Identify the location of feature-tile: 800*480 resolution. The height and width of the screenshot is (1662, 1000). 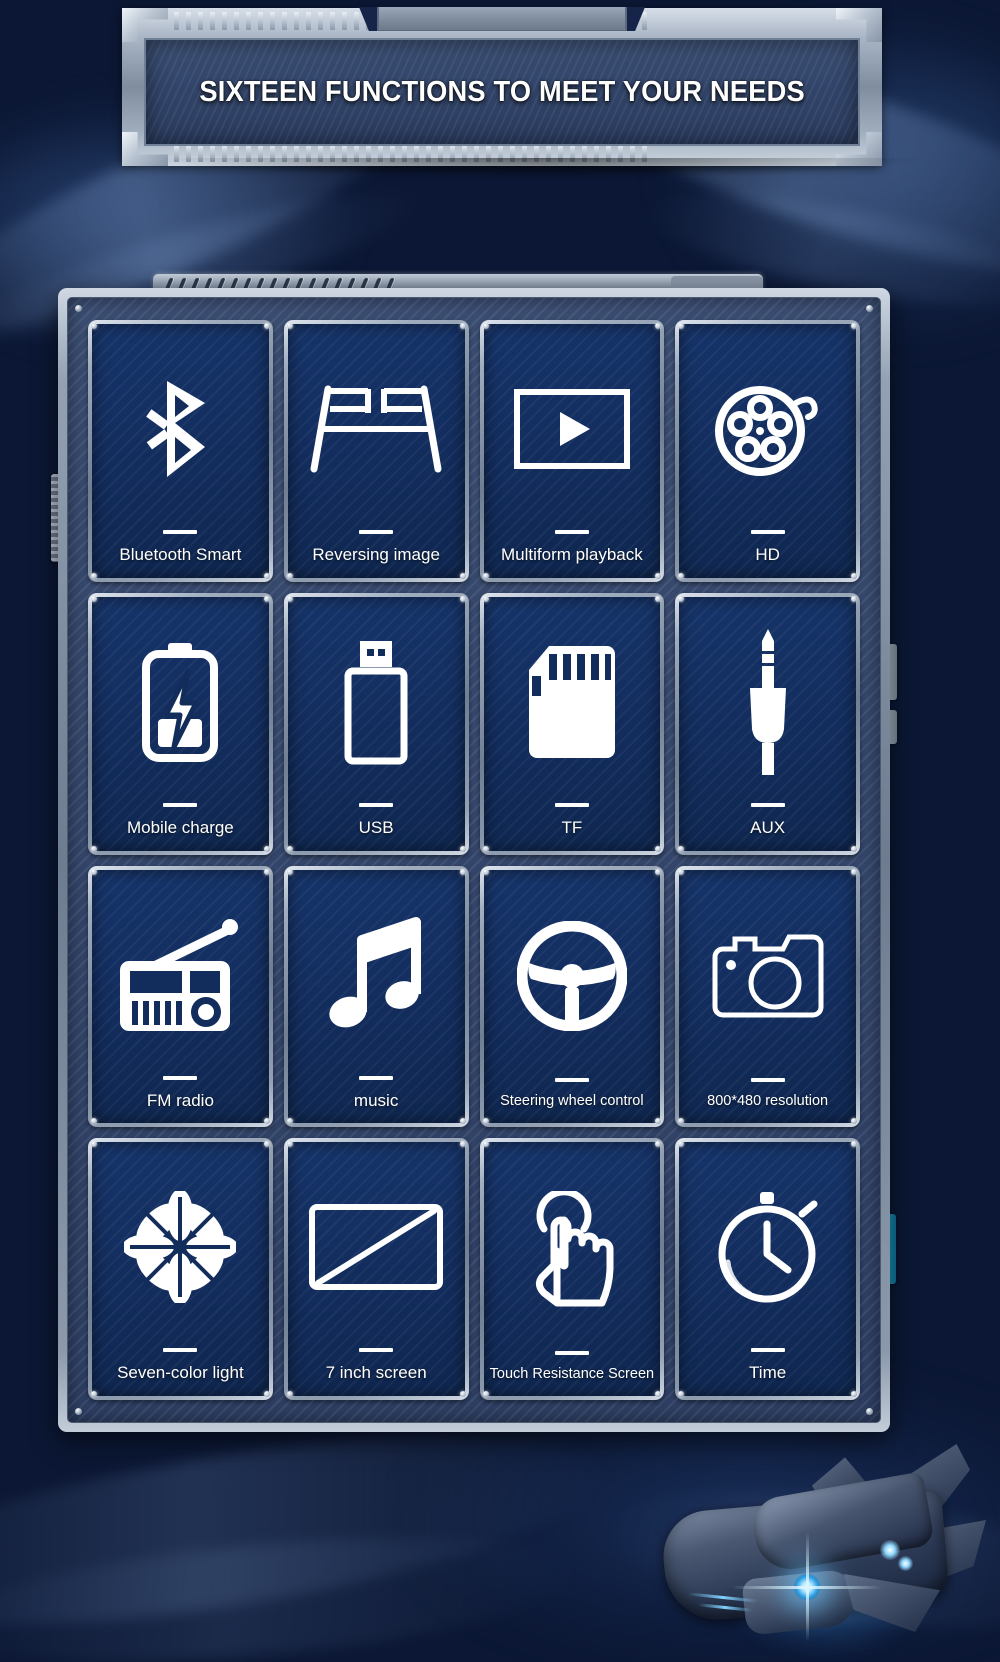
(767, 996).